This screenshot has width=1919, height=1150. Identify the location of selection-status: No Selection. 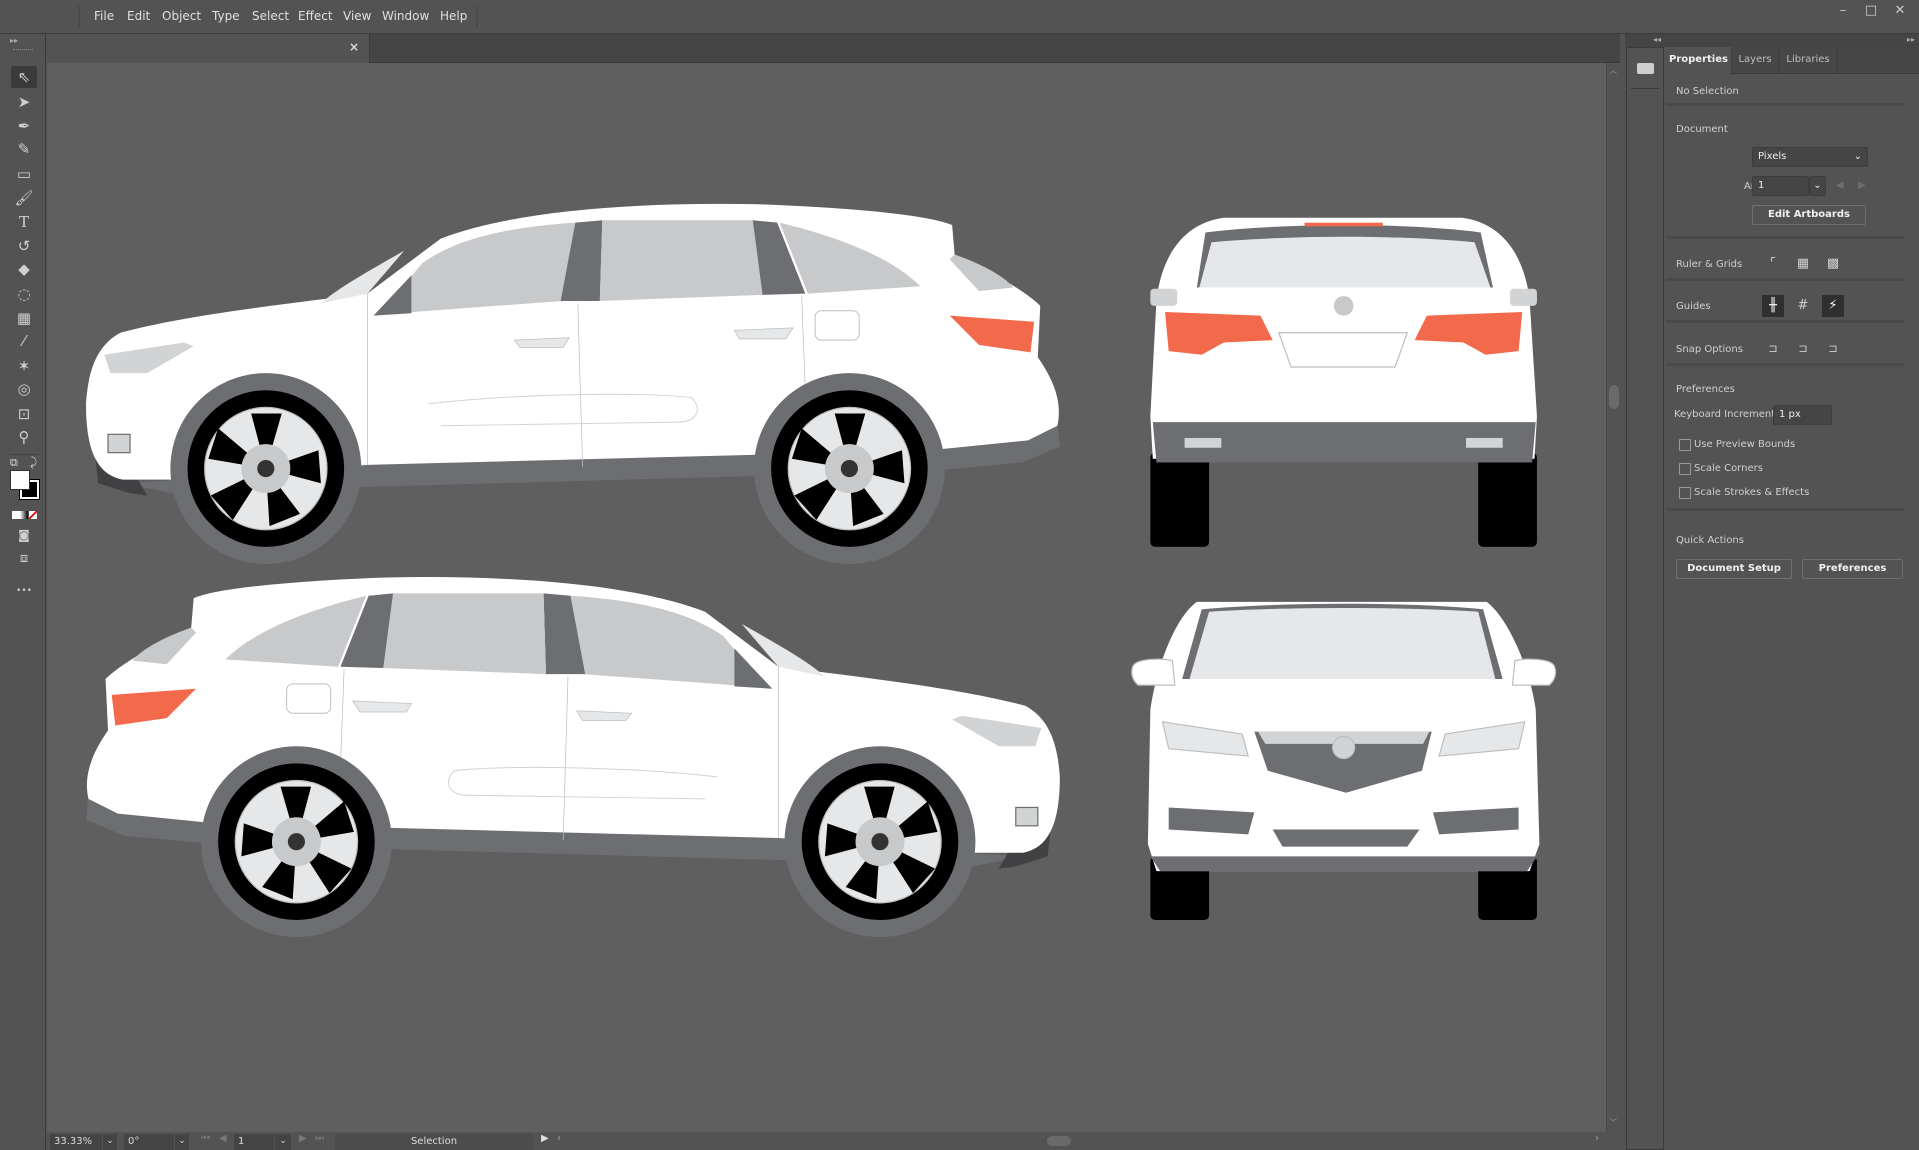
(1707, 91).